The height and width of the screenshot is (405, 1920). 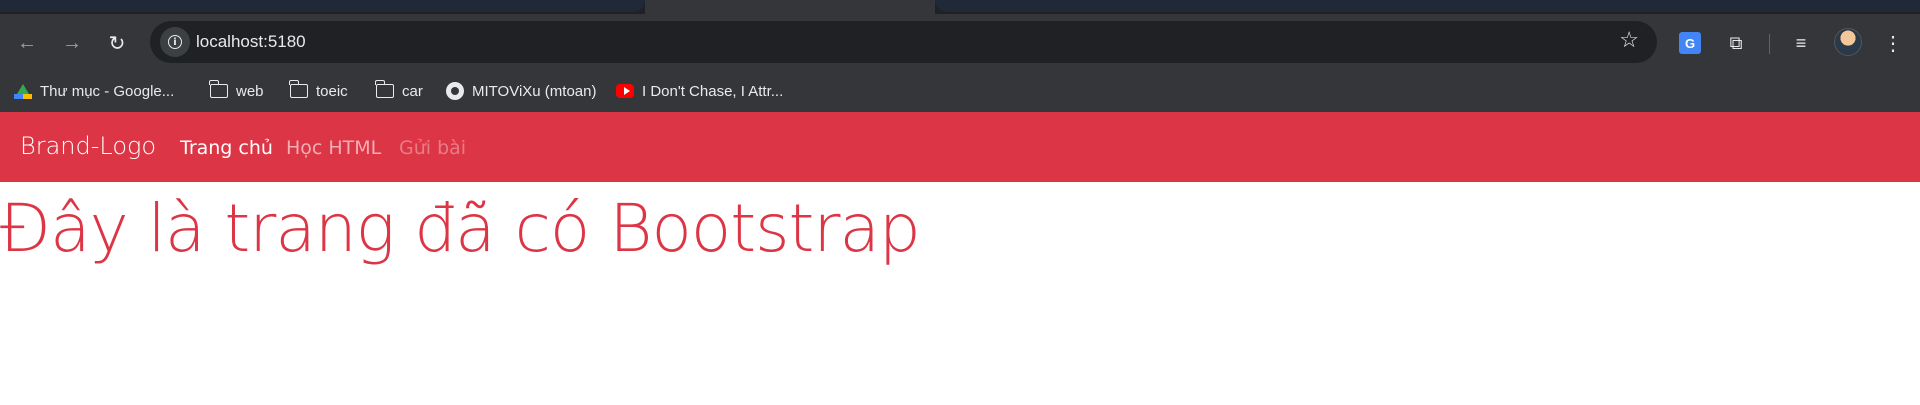 I want to click on brand-logo: Brand-Logo, so click(x=88, y=146).